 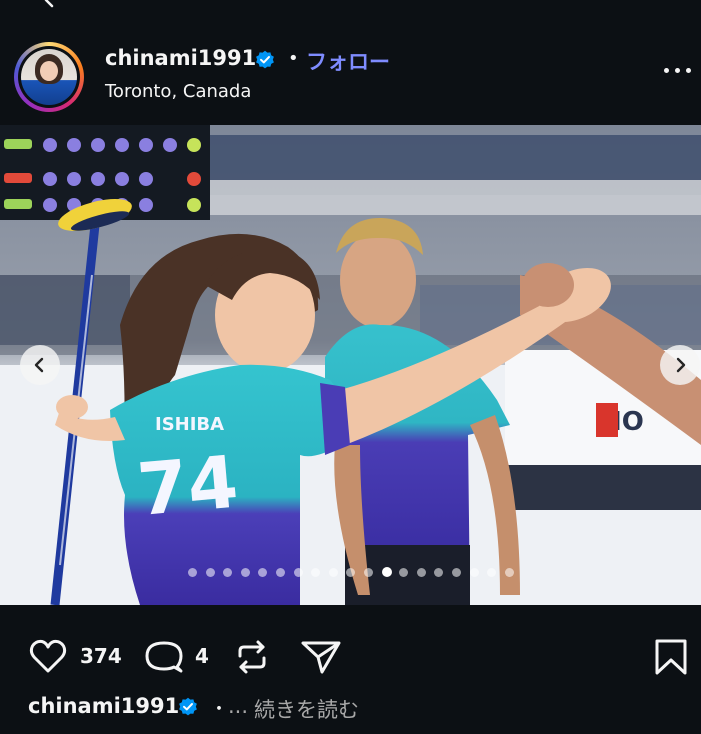 I want to click on story-avatar, so click(x=49, y=77).